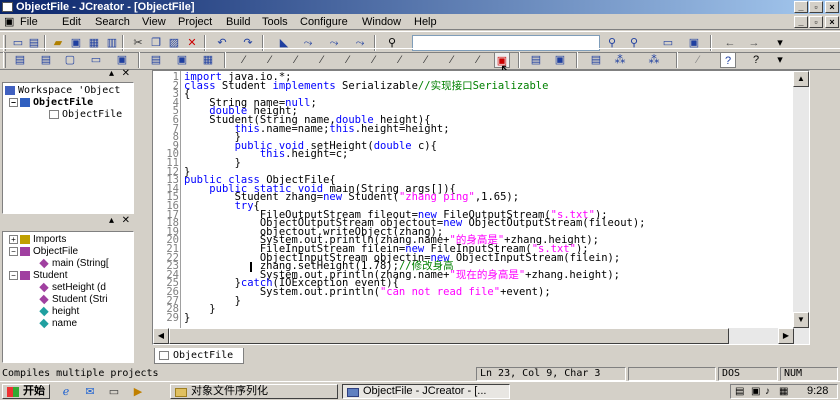 The height and width of the screenshot is (400, 840). I want to click on minimize-button: _, so click(801, 7).